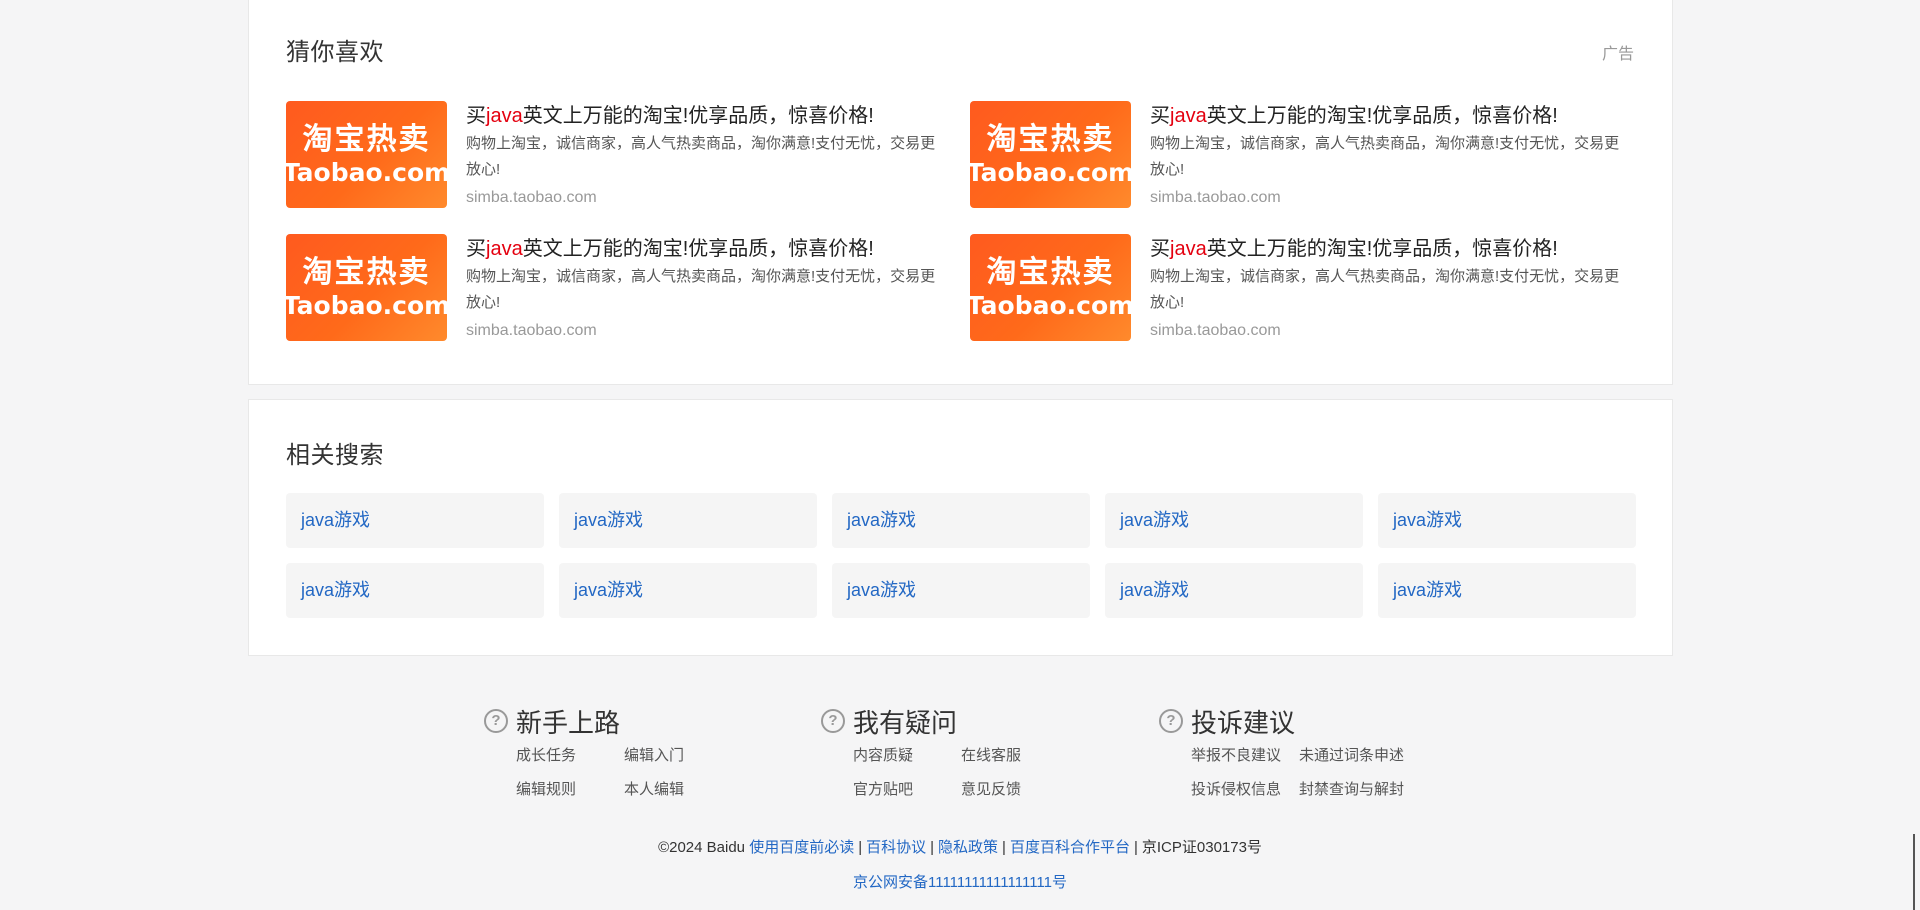  I want to click on footer-link: 成长任务, so click(570, 756).